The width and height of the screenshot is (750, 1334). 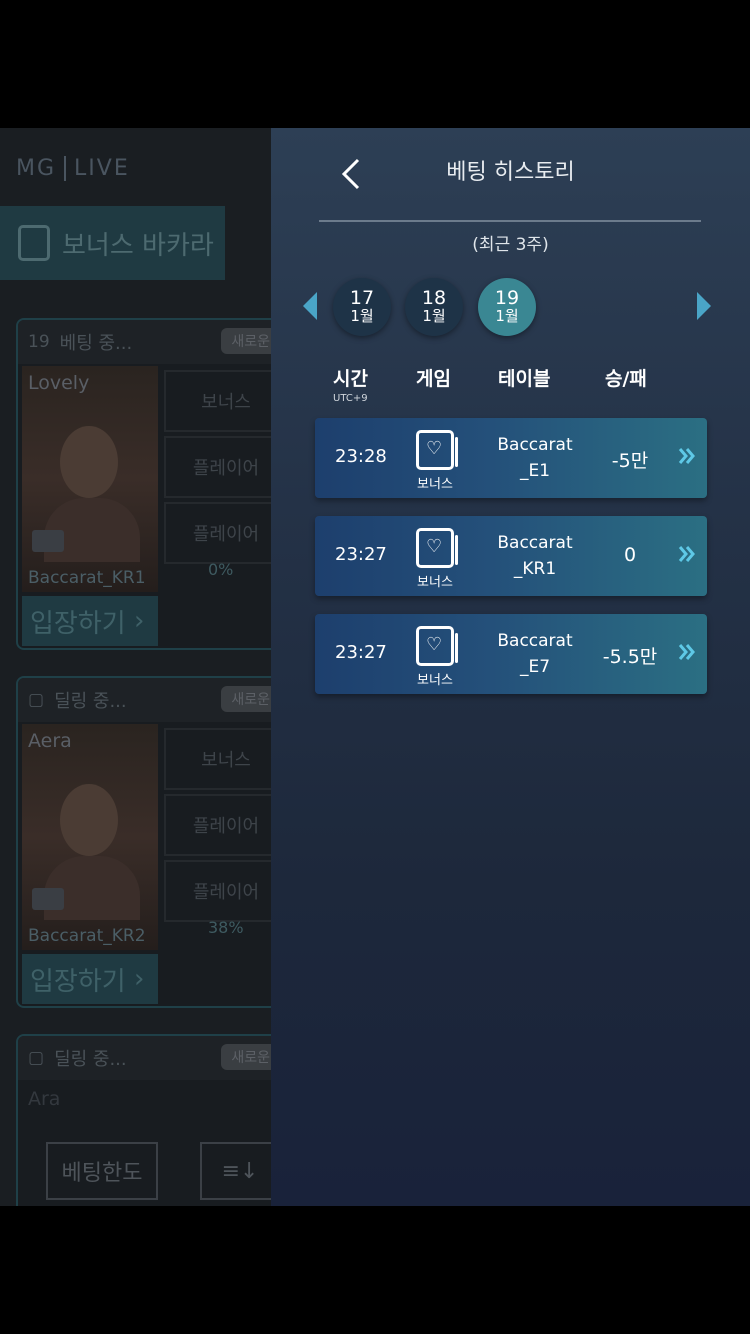 I want to click on date-selector: 17 1월 18 1월 19 1월, so click(x=510, y=308).